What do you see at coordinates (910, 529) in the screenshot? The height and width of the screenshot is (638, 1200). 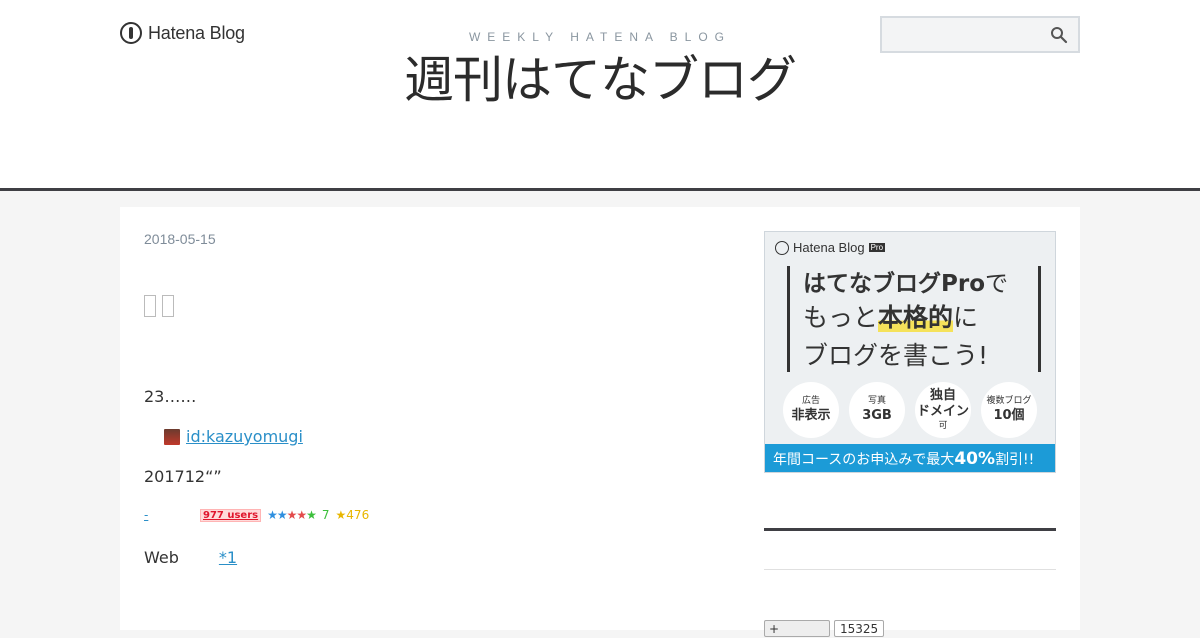 I see `sidebar-divider` at bounding box center [910, 529].